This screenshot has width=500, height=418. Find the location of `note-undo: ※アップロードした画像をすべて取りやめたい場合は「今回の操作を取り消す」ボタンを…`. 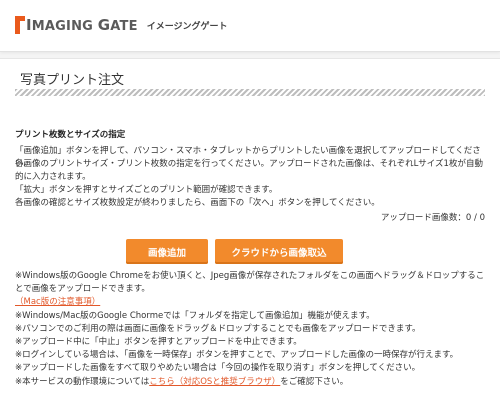

note-undo: ※アップロードした画像をすべて取りやめたい場合は「今回の操作を取り消す」ボタンを… is located at coordinates (218, 368).